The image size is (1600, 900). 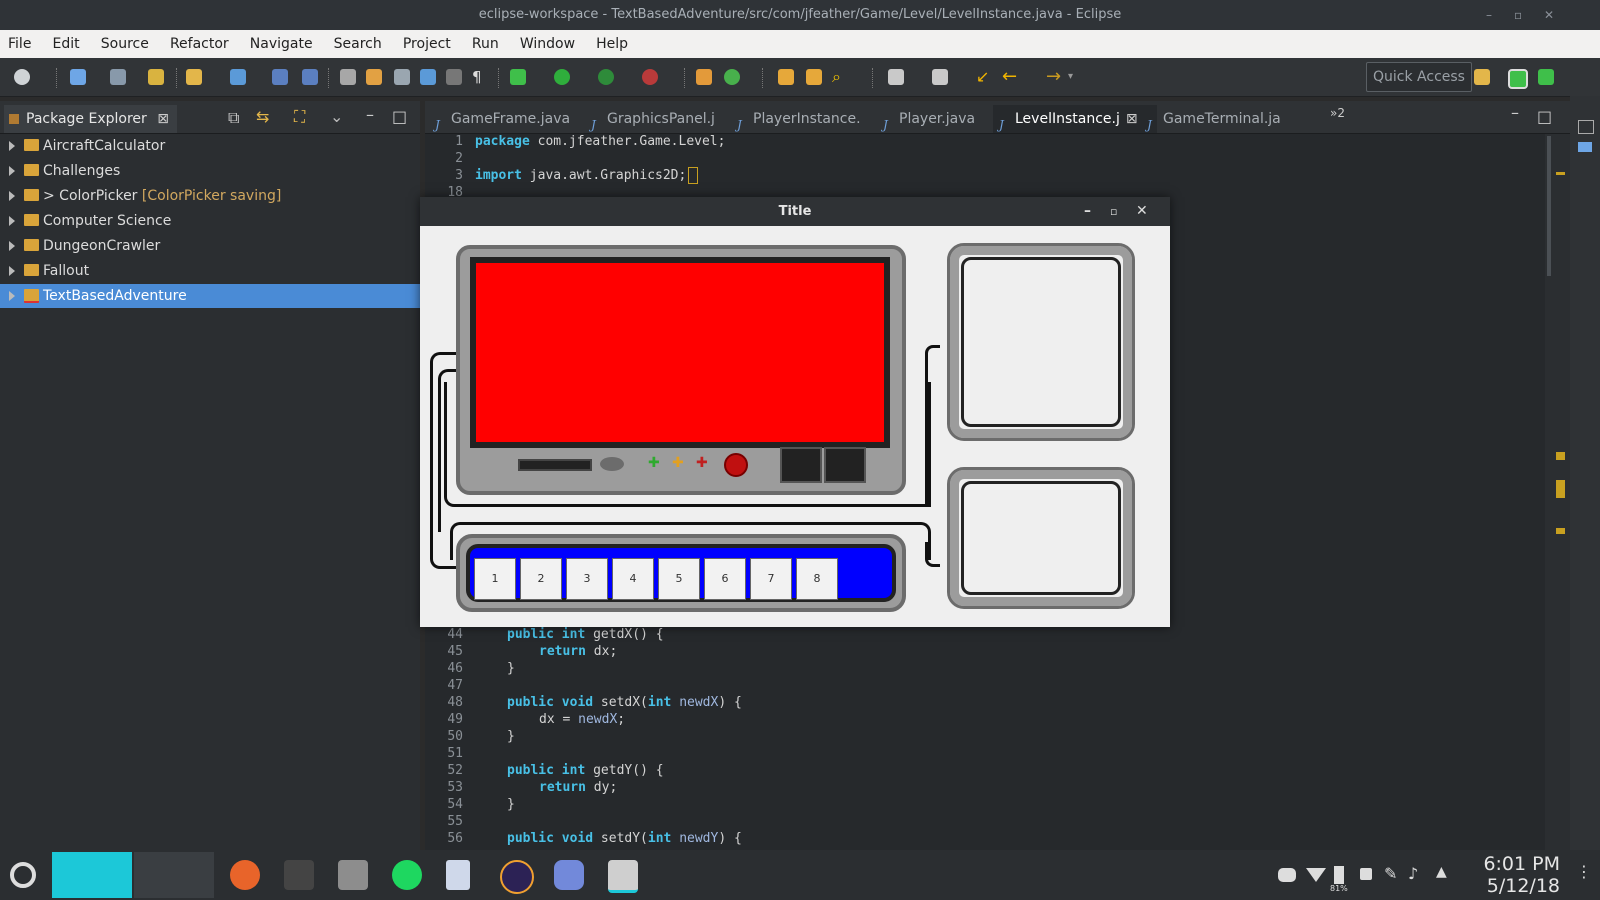 I want to click on menu-navigate: Navigate, so click(x=281, y=44).